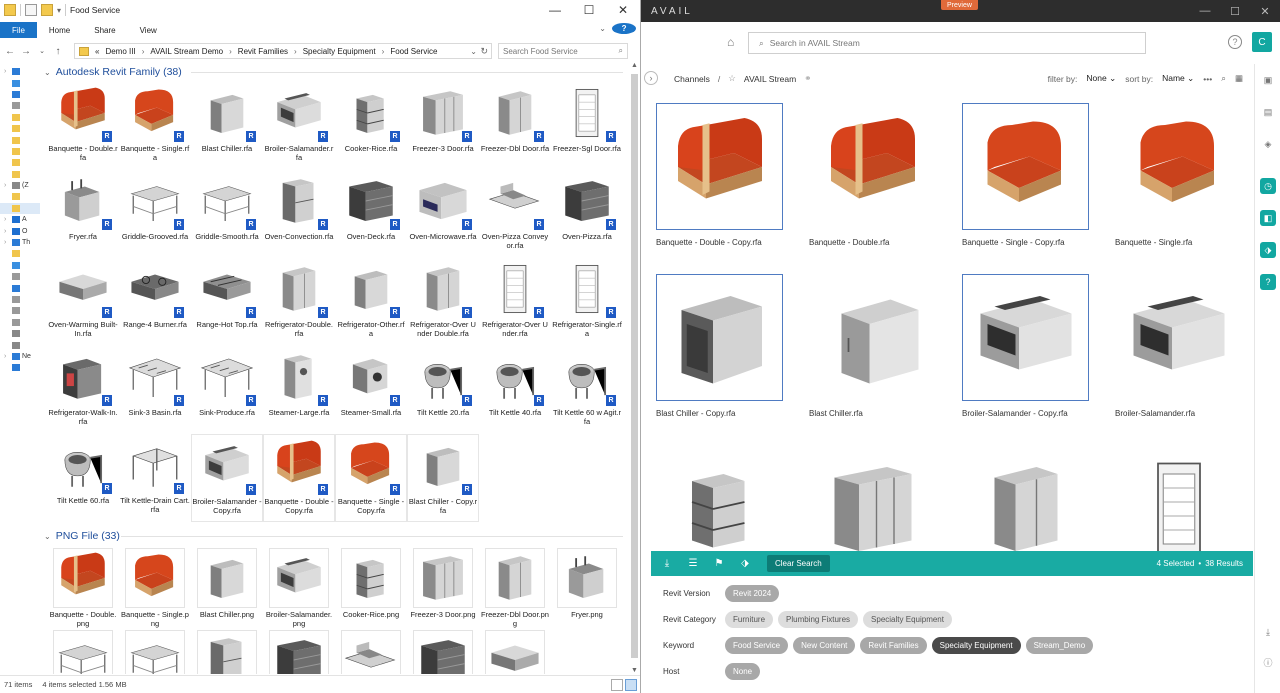 This screenshot has height=693, width=1280. Describe the element at coordinates (667, 563) in the screenshot. I see `download-icon: ⤓` at that location.